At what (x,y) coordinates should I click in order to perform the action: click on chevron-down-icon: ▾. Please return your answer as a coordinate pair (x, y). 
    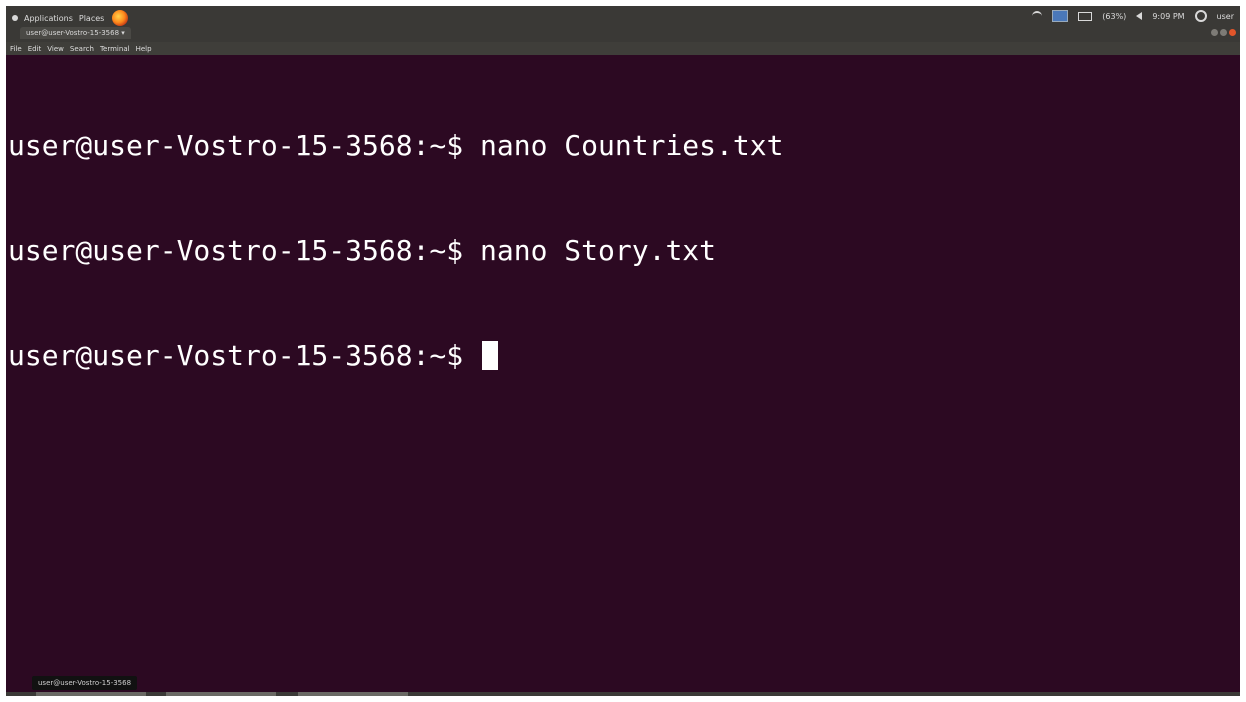
    Looking at the image, I should click on (123, 33).